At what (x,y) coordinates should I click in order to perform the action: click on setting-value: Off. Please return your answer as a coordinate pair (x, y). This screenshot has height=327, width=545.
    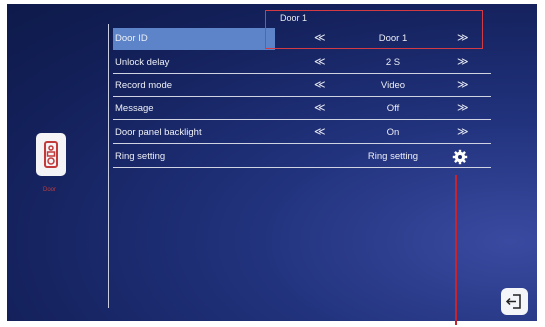
    Looking at the image, I should click on (393, 108).